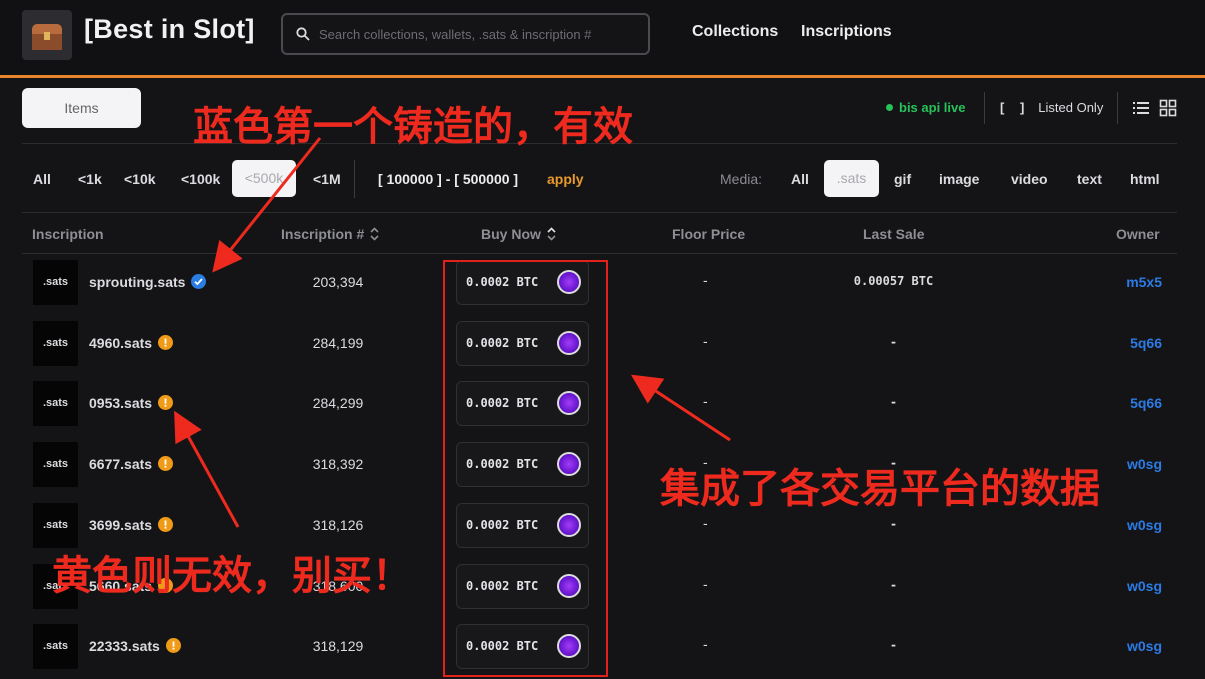 The image size is (1205, 679). Describe the element at coordinates (232, 576) in the screenshot. I see `annotation-yellow-invalid: 黄色则无效，别买！` at that location.